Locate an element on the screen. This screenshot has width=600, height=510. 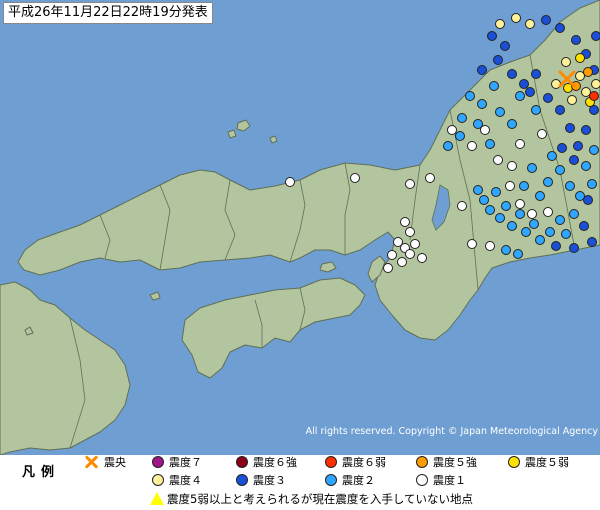
shindo-4-dot-icon is located at coordinates (158, 480).